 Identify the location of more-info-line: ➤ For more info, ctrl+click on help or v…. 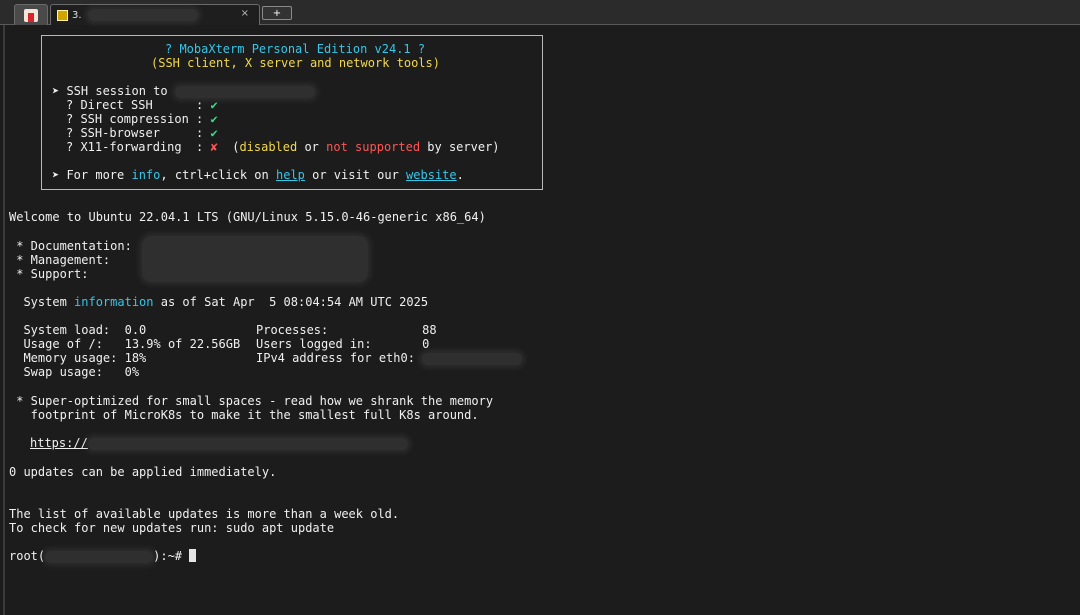
(258, 175).